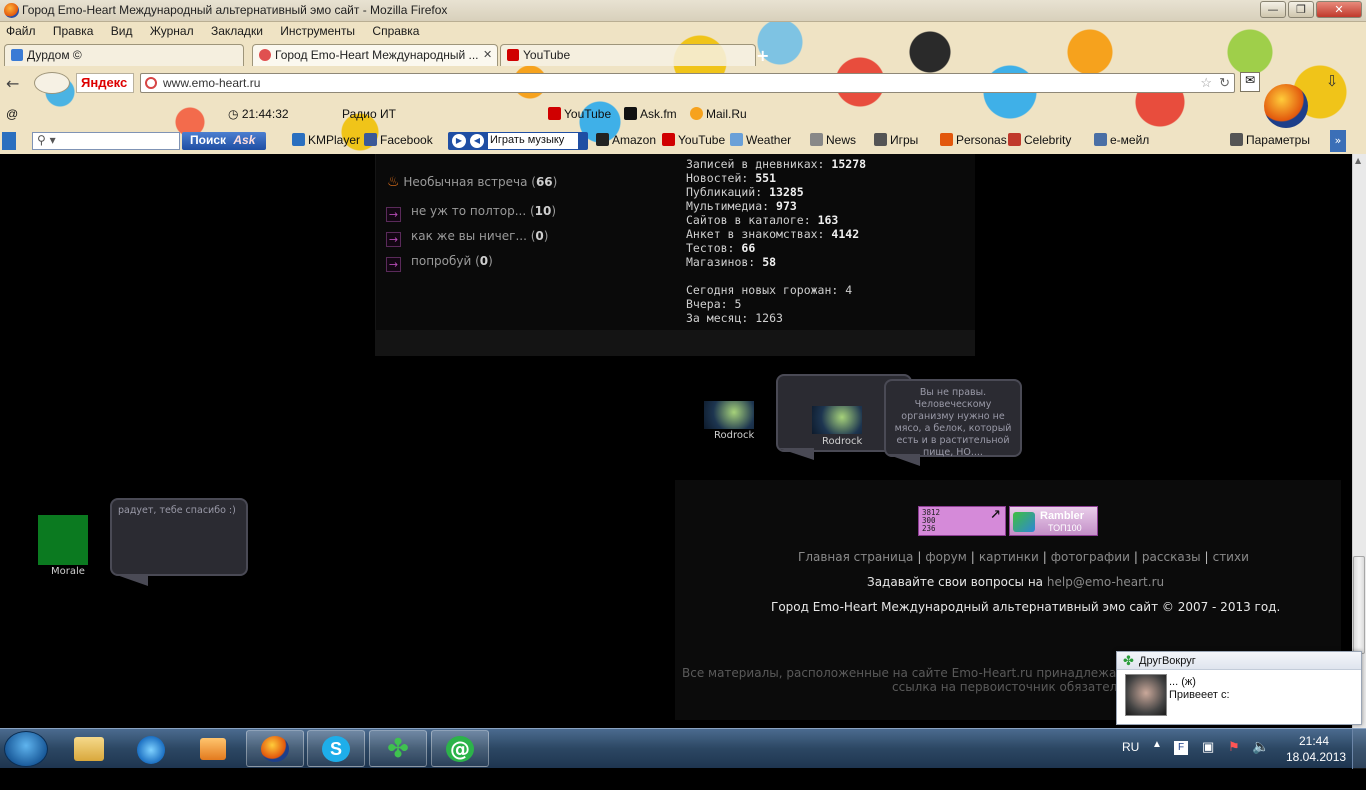  What do you see at coordinates (1181, 748) in the screenshot?
I see `ffa-tray-icon: F` at bounding box center [1181, 748].